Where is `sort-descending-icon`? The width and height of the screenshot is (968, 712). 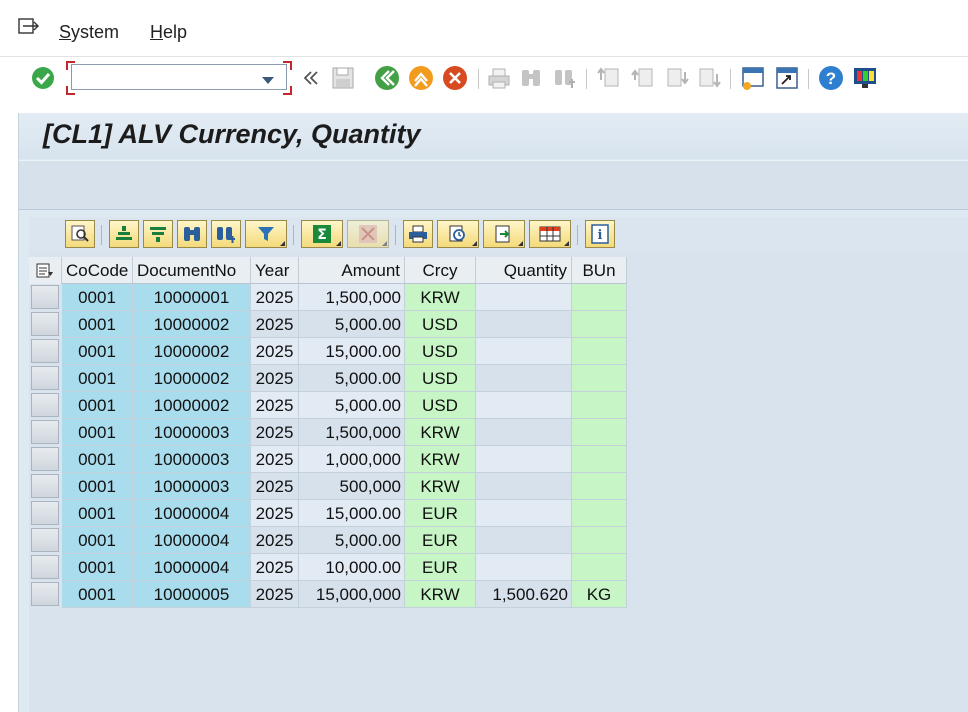 sort-descending-icon is located at coordinates (158, 234).